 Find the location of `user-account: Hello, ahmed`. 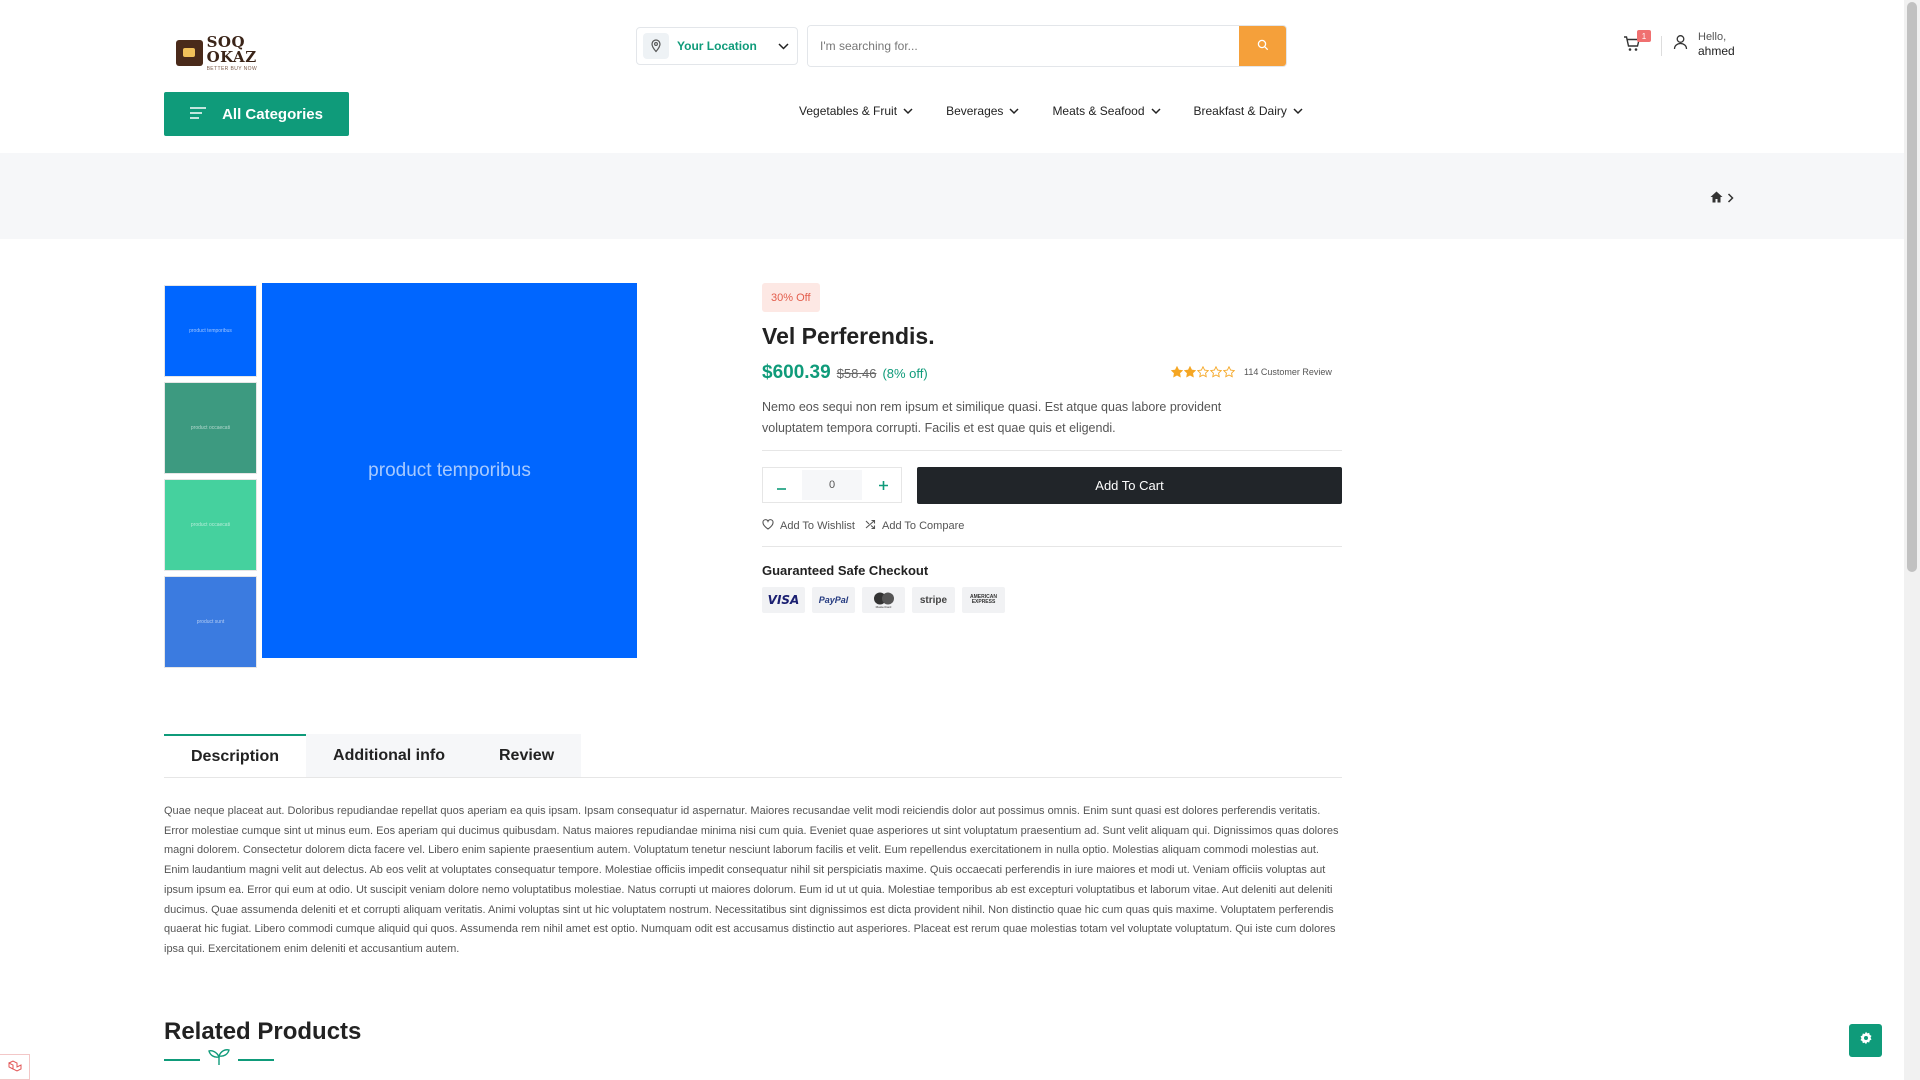

user-account: Hello, ahmed is located at coordinates (1704, 45).